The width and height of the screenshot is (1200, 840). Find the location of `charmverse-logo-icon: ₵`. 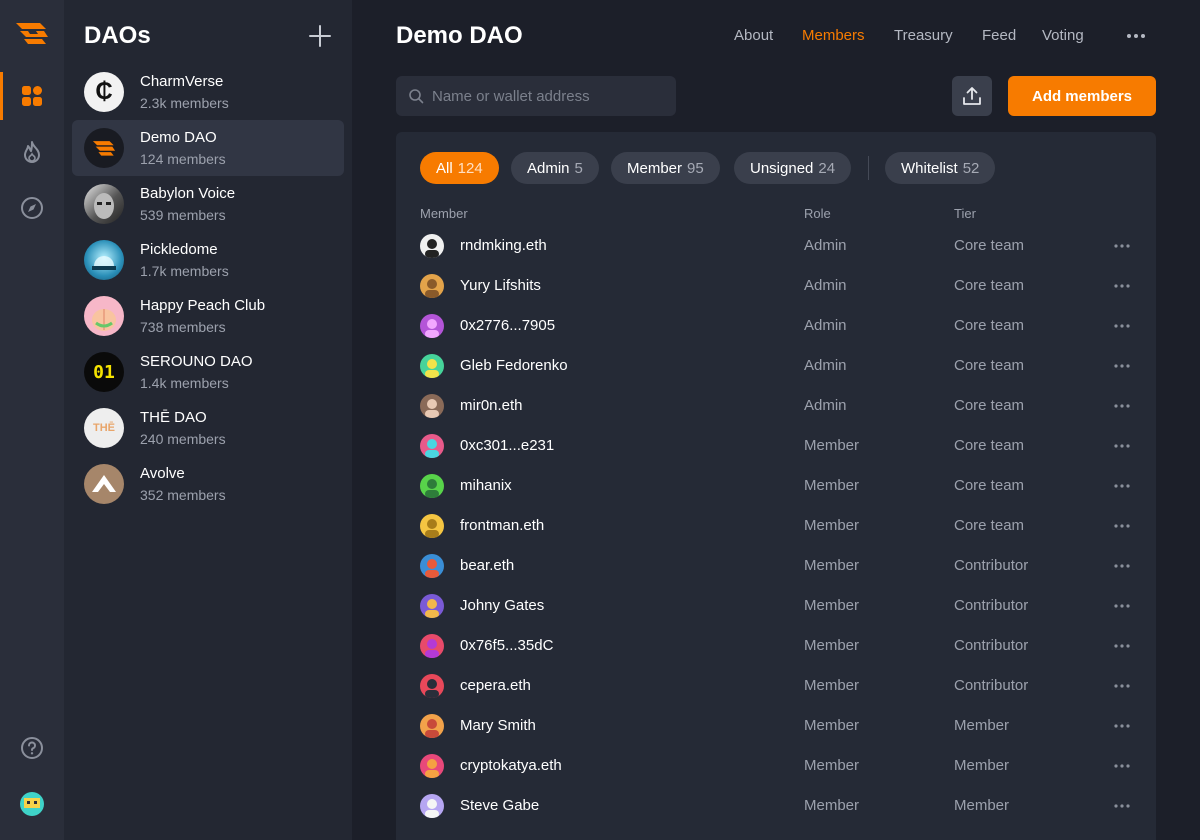

charmverse-logo-icon: ₵ is located at coordinates (104, 91).